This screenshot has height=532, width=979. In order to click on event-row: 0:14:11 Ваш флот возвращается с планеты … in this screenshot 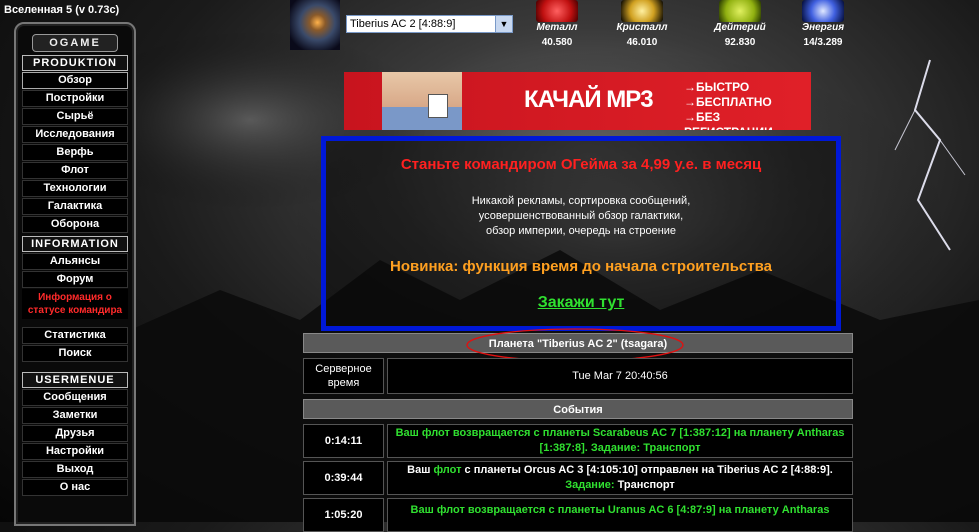, I will do `click(578, 441)`.